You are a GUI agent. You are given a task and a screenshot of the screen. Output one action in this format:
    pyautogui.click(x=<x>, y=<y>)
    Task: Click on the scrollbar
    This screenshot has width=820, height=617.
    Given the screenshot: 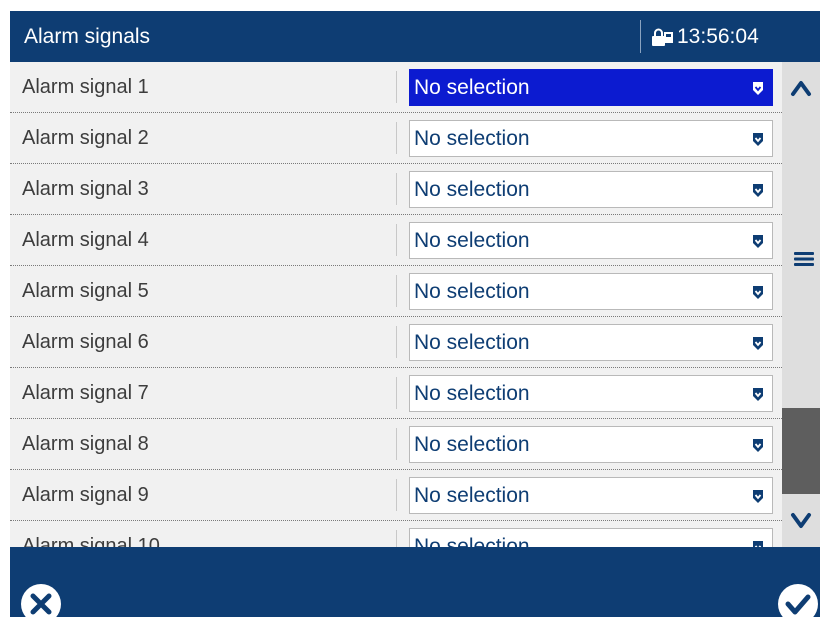 What is the action you would take?
    pyautogui.click(x=801, y=304)
    